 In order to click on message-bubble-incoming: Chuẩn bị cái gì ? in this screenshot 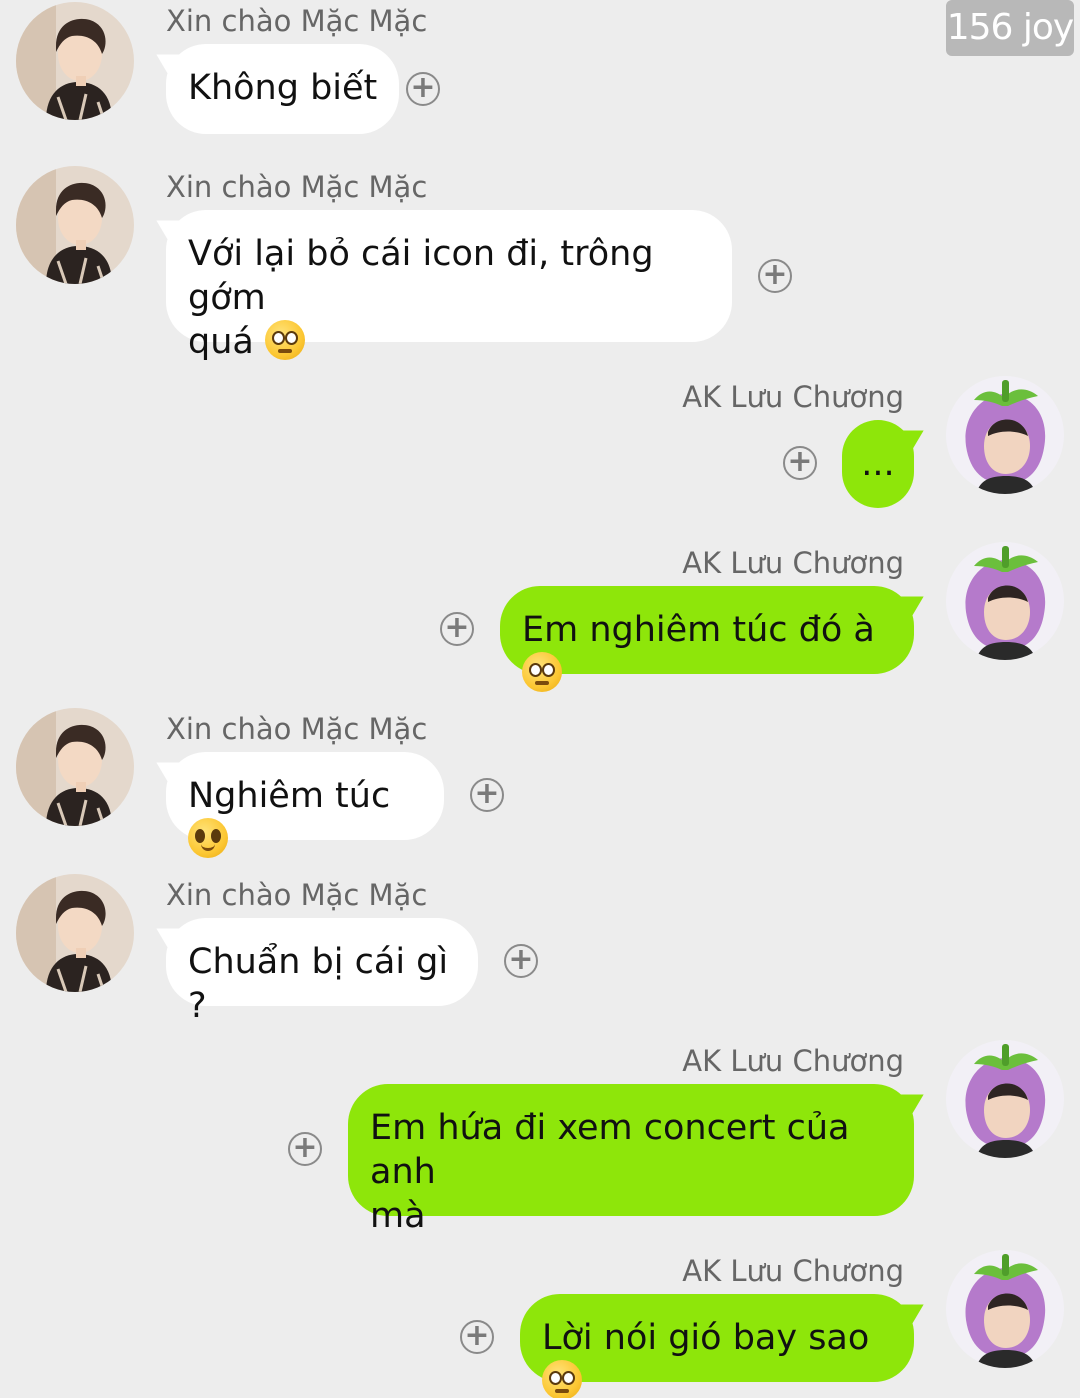, I will do `click(322, 972)`.